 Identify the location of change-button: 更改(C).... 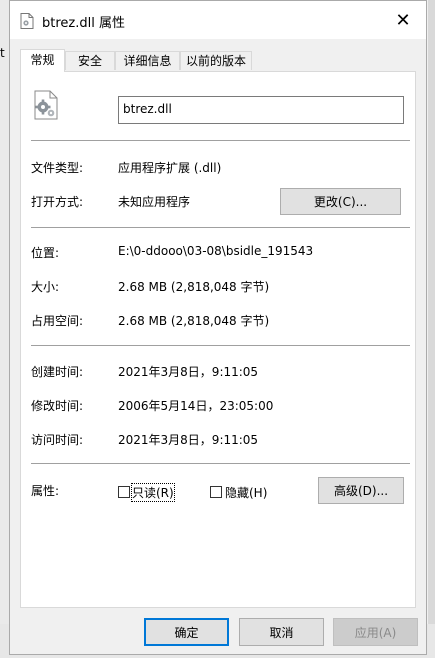
(340, 201).